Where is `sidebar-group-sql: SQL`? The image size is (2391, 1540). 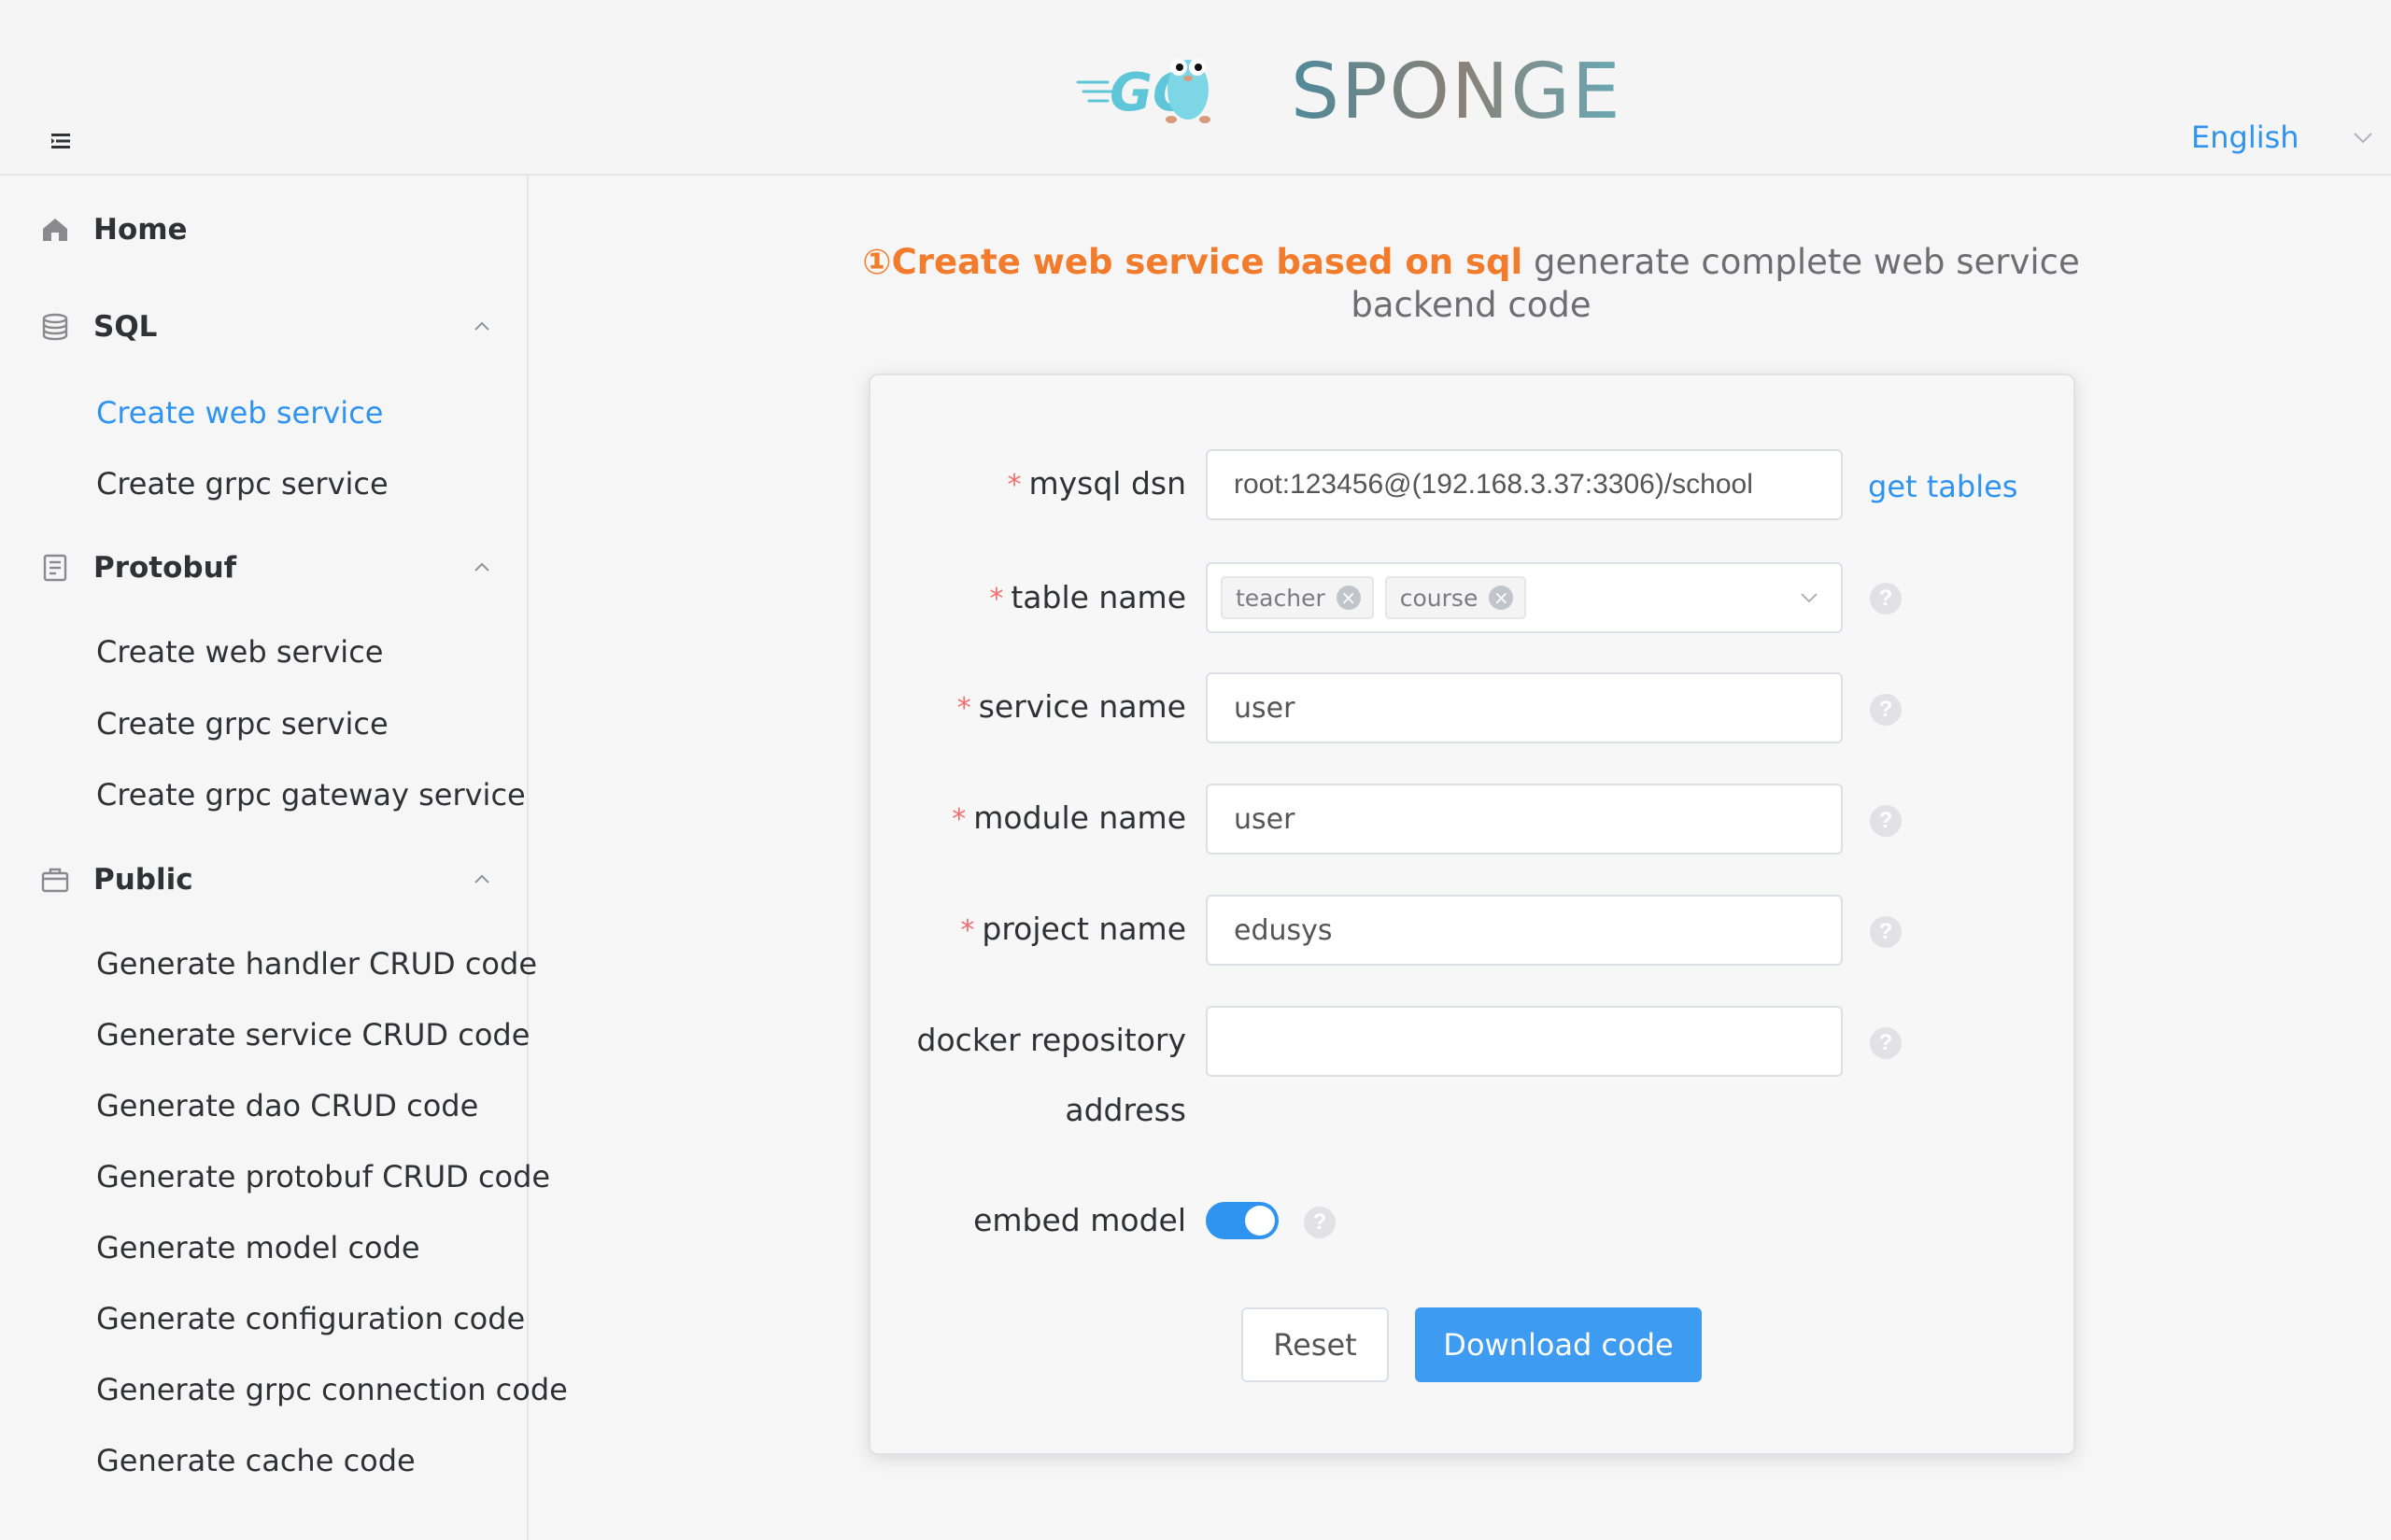
sidebar-group-sql: SQL is located at coordinates (263, 327).